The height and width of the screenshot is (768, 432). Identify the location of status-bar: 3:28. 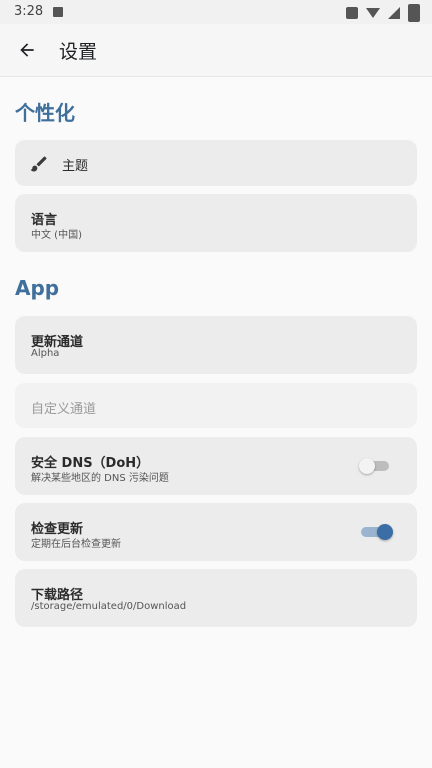
(216, 12).